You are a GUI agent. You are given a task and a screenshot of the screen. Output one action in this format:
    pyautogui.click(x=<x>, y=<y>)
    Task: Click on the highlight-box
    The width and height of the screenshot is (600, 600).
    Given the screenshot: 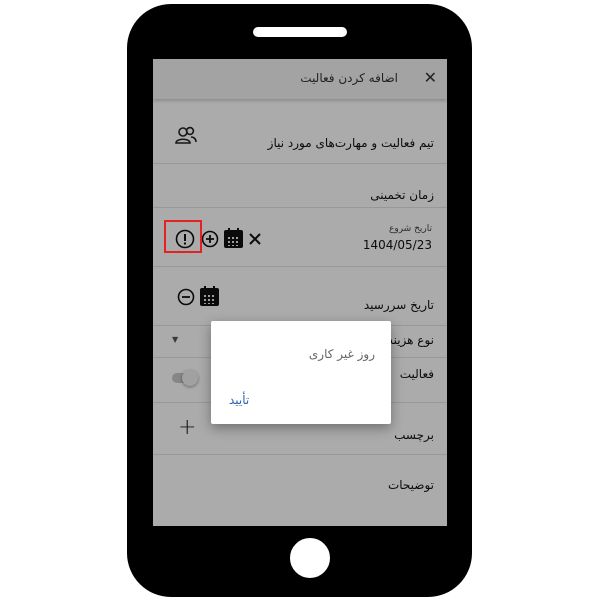 What is the action you would take?
    pyautogui.click(x=183, y=236)
    